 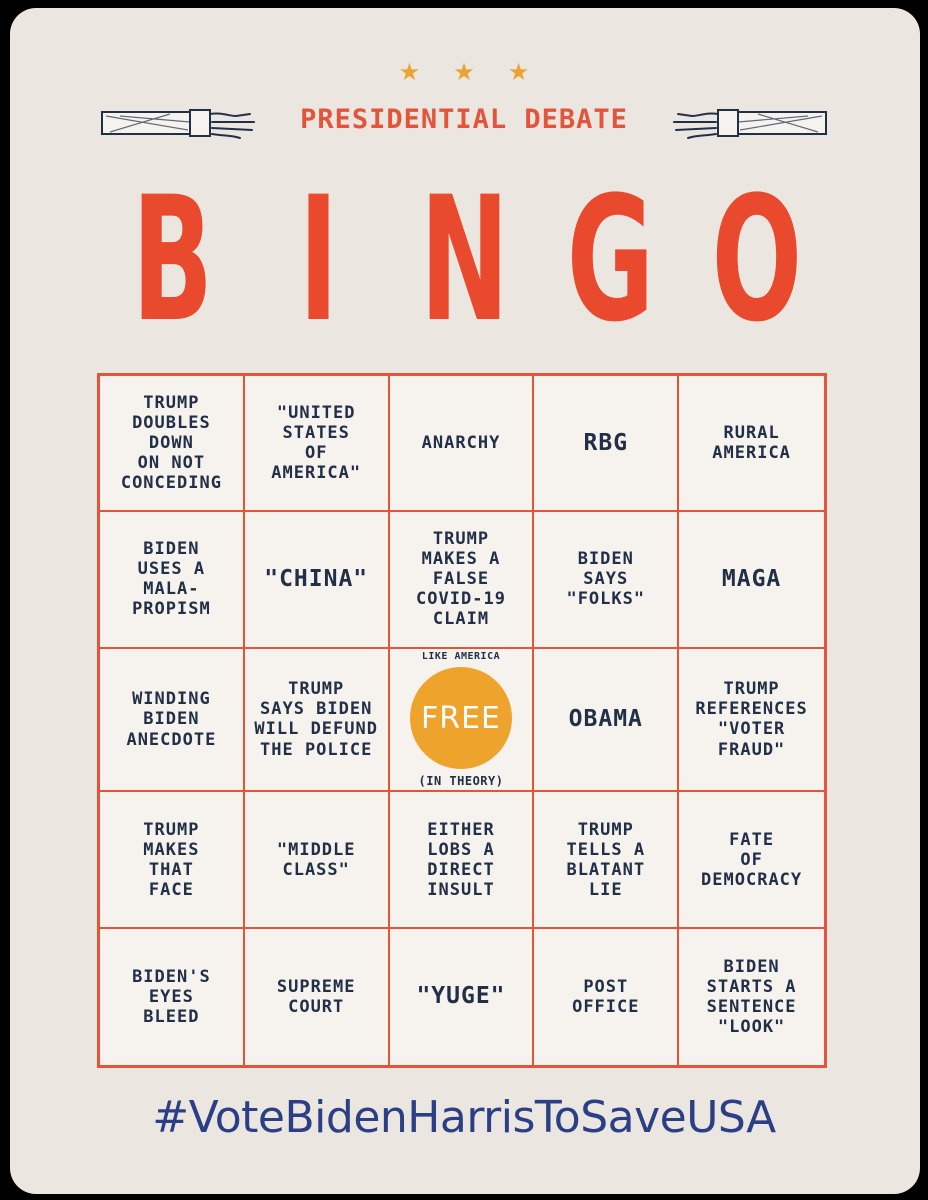 What do you see at coordinates (317, 720) in the screenshot?
I see `bingo-cell: TRUMP SAYS BIDEN WILL DEFUND THE POLICE` at bounding box center [317, 720].